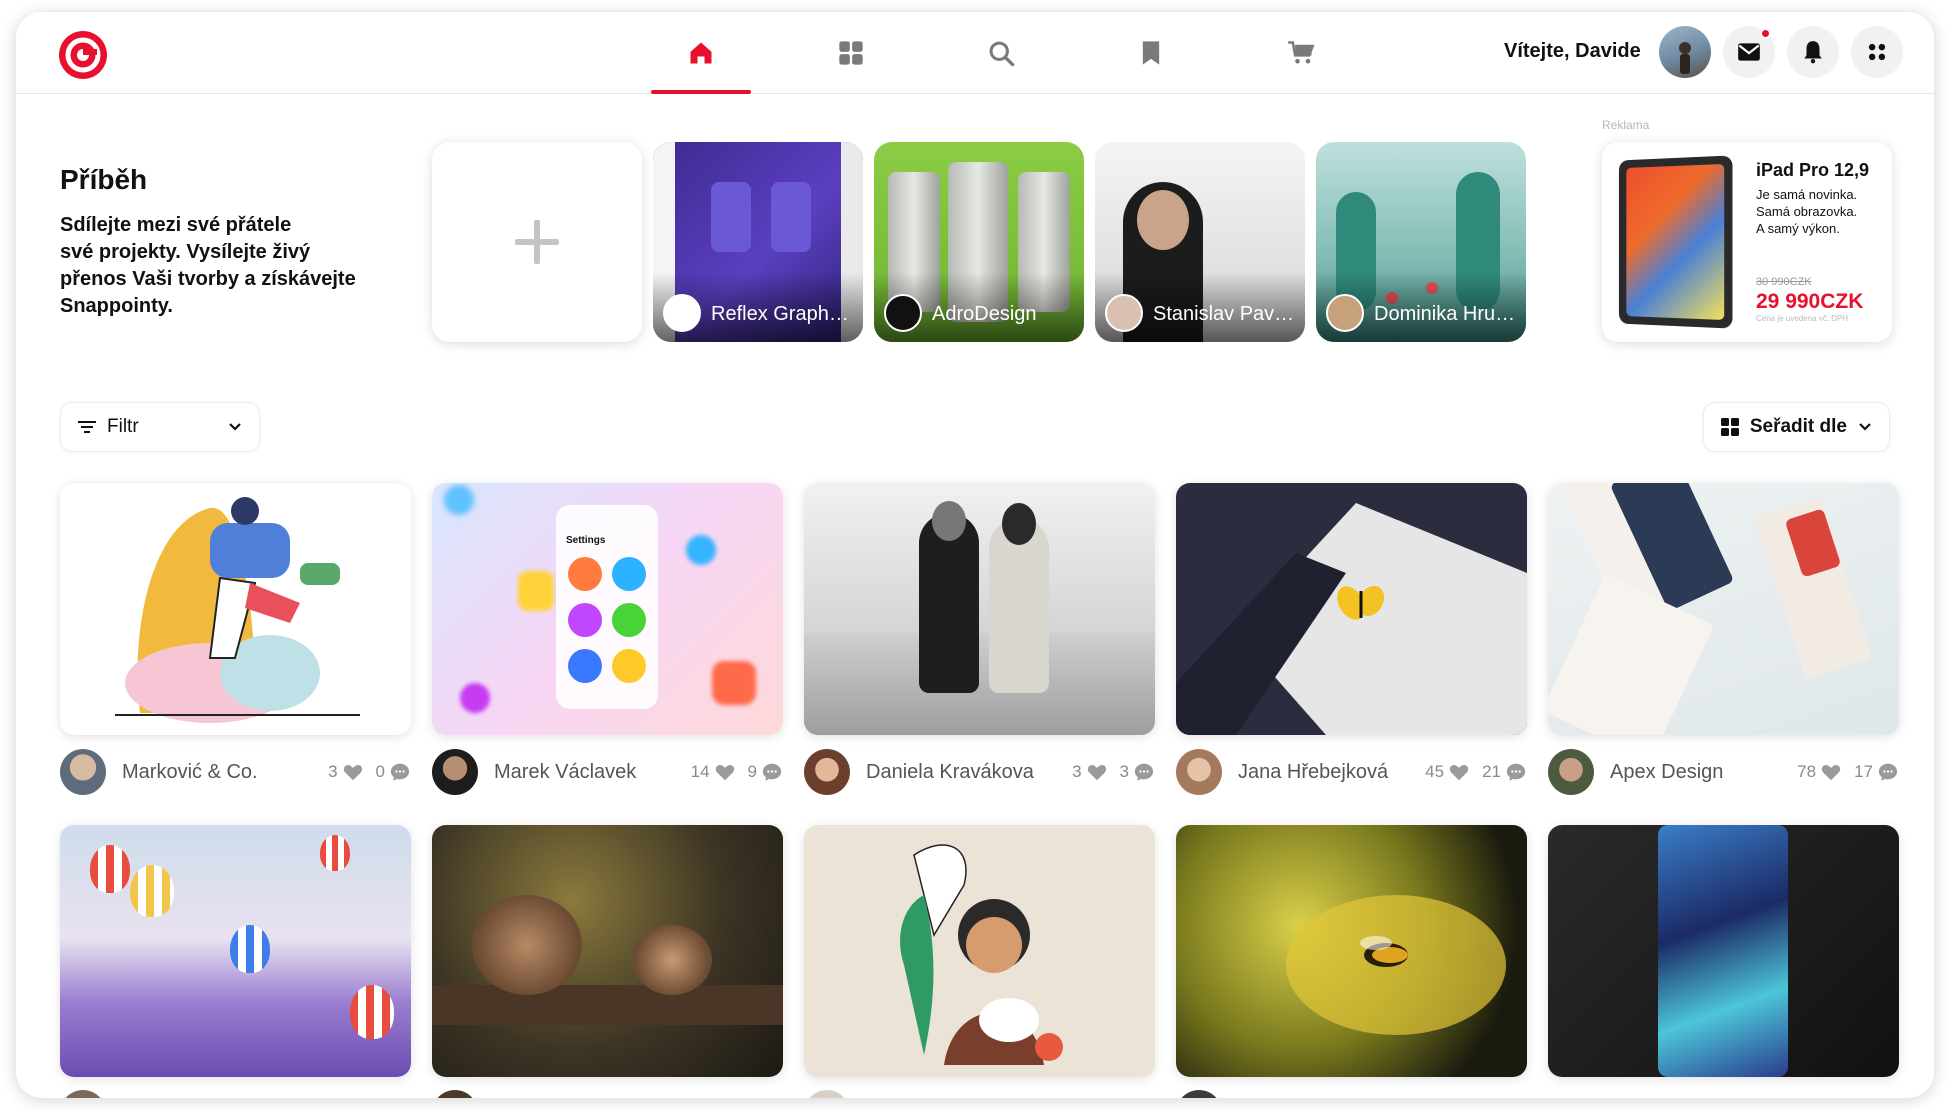 The image size is (1950, 1110). Describe the element at coordinates (185, 252) in the screenshot. I see `story-desc-line: své projekty. Vysílejte živý` at that location.